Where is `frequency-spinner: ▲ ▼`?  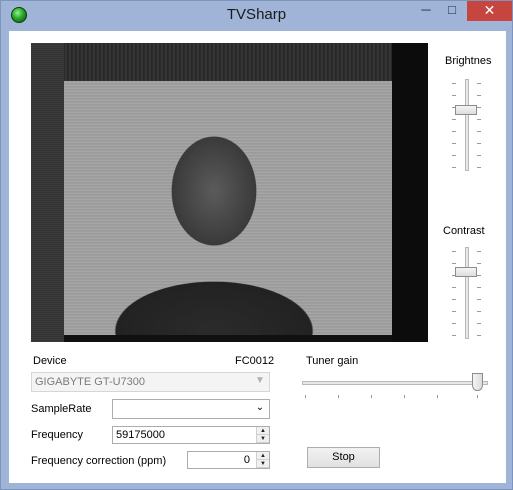 frequency-spinner: ▲ ▼ is located at coordinates (262, 435).